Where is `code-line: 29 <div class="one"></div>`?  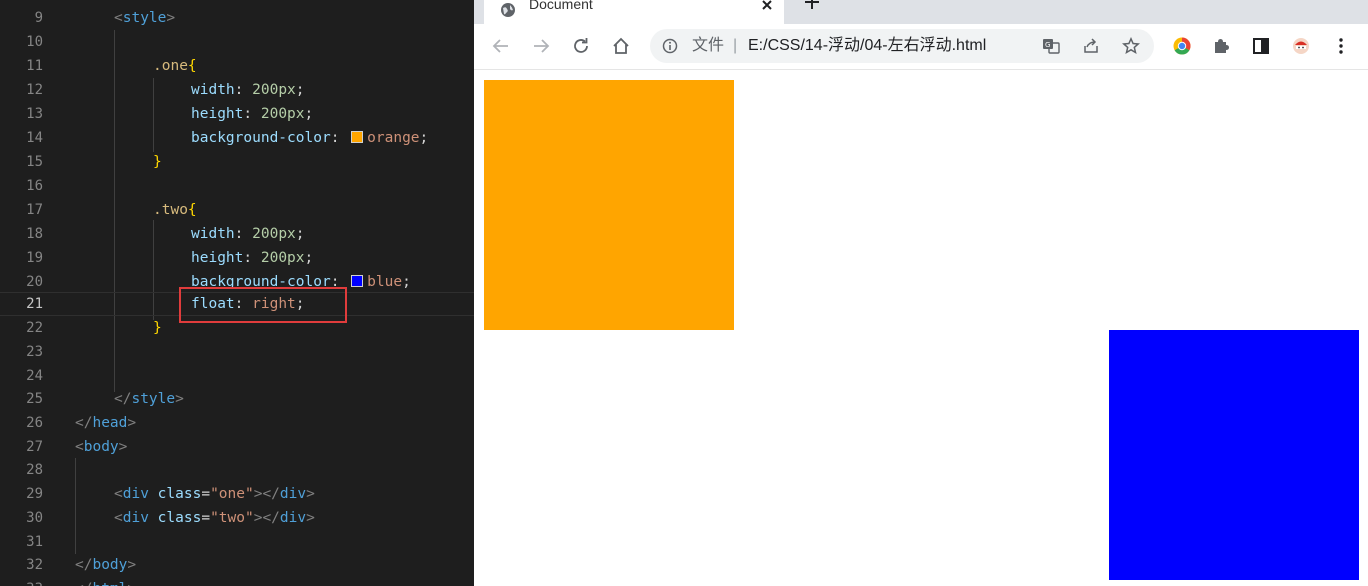 code-line: 29 <div class="one"></div> is located at coordinates (237, 494).